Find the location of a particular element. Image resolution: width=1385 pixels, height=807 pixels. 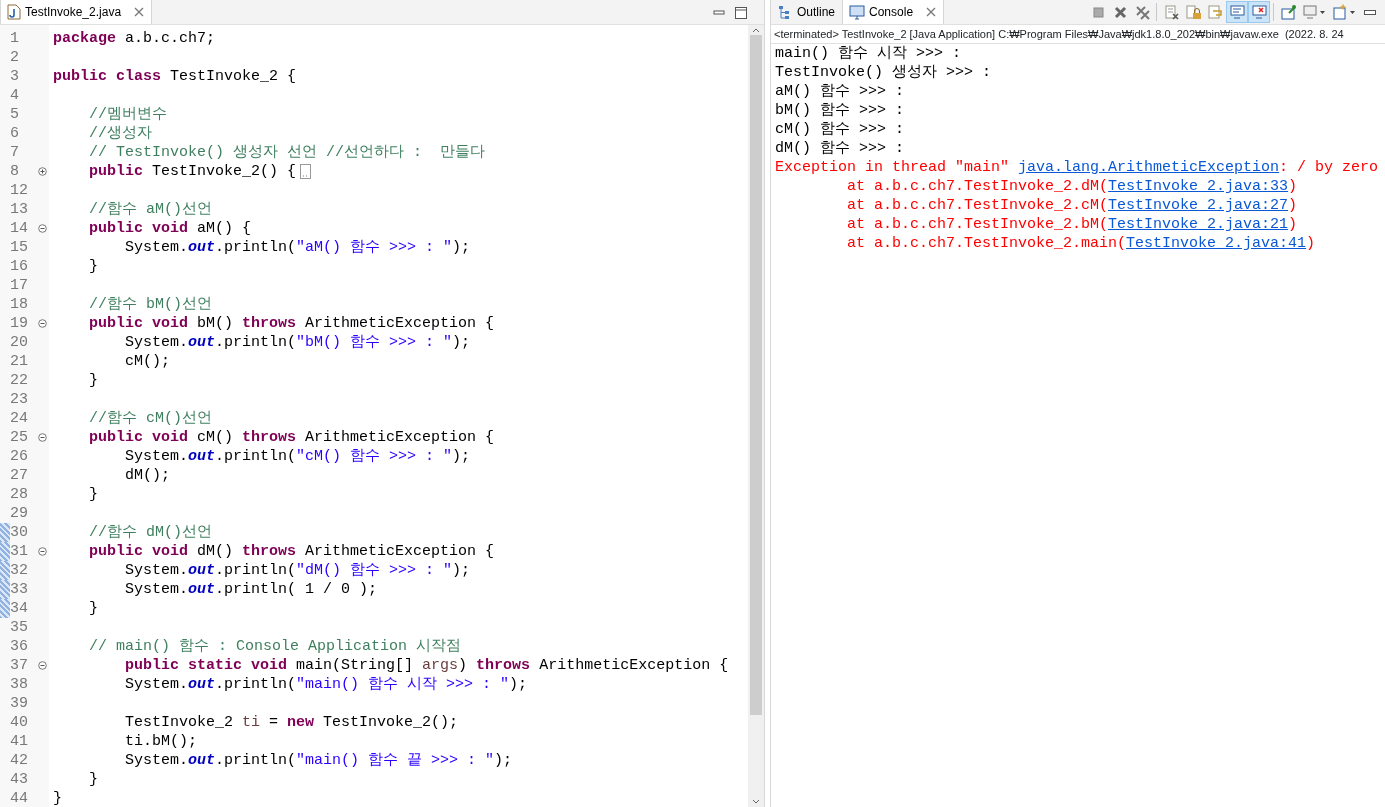

plus-fold-icon is located at coordinates (42, 171).